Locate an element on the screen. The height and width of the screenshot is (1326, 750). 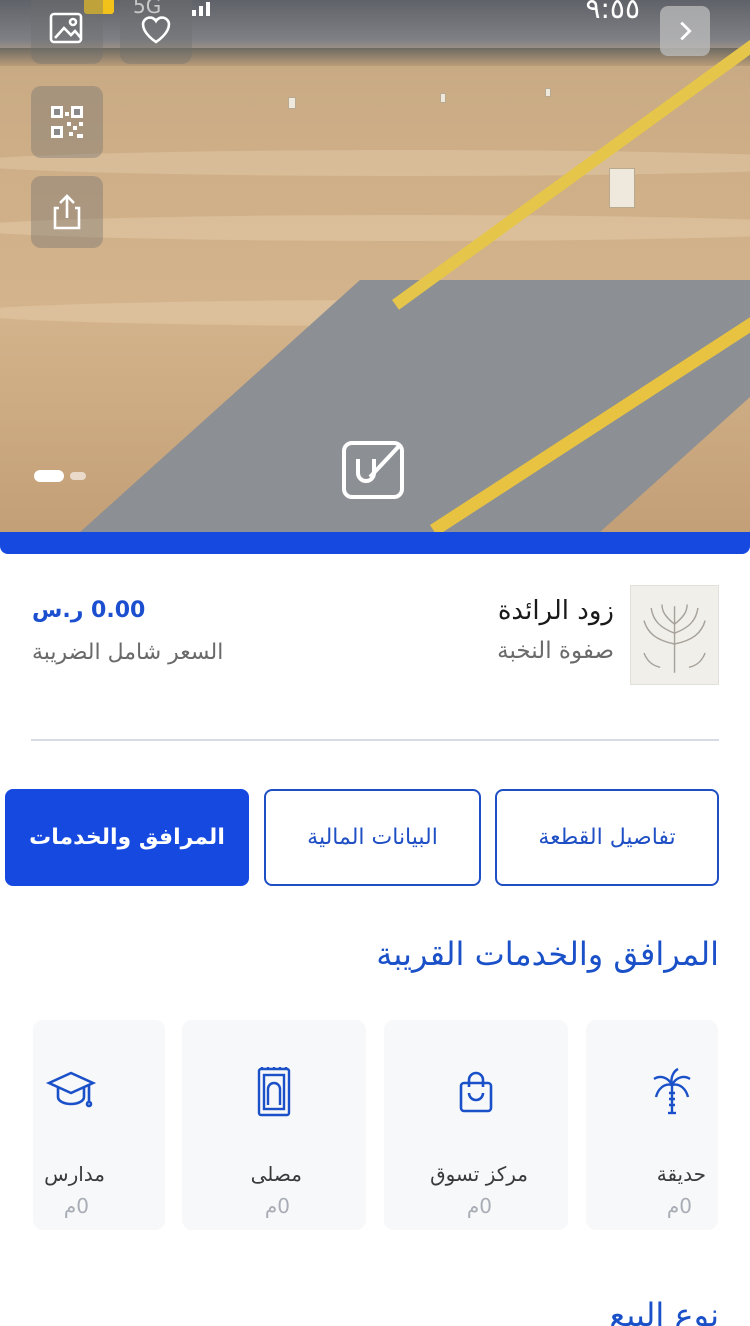
facility-label: حديقة is located at coordinates (681, 1174).